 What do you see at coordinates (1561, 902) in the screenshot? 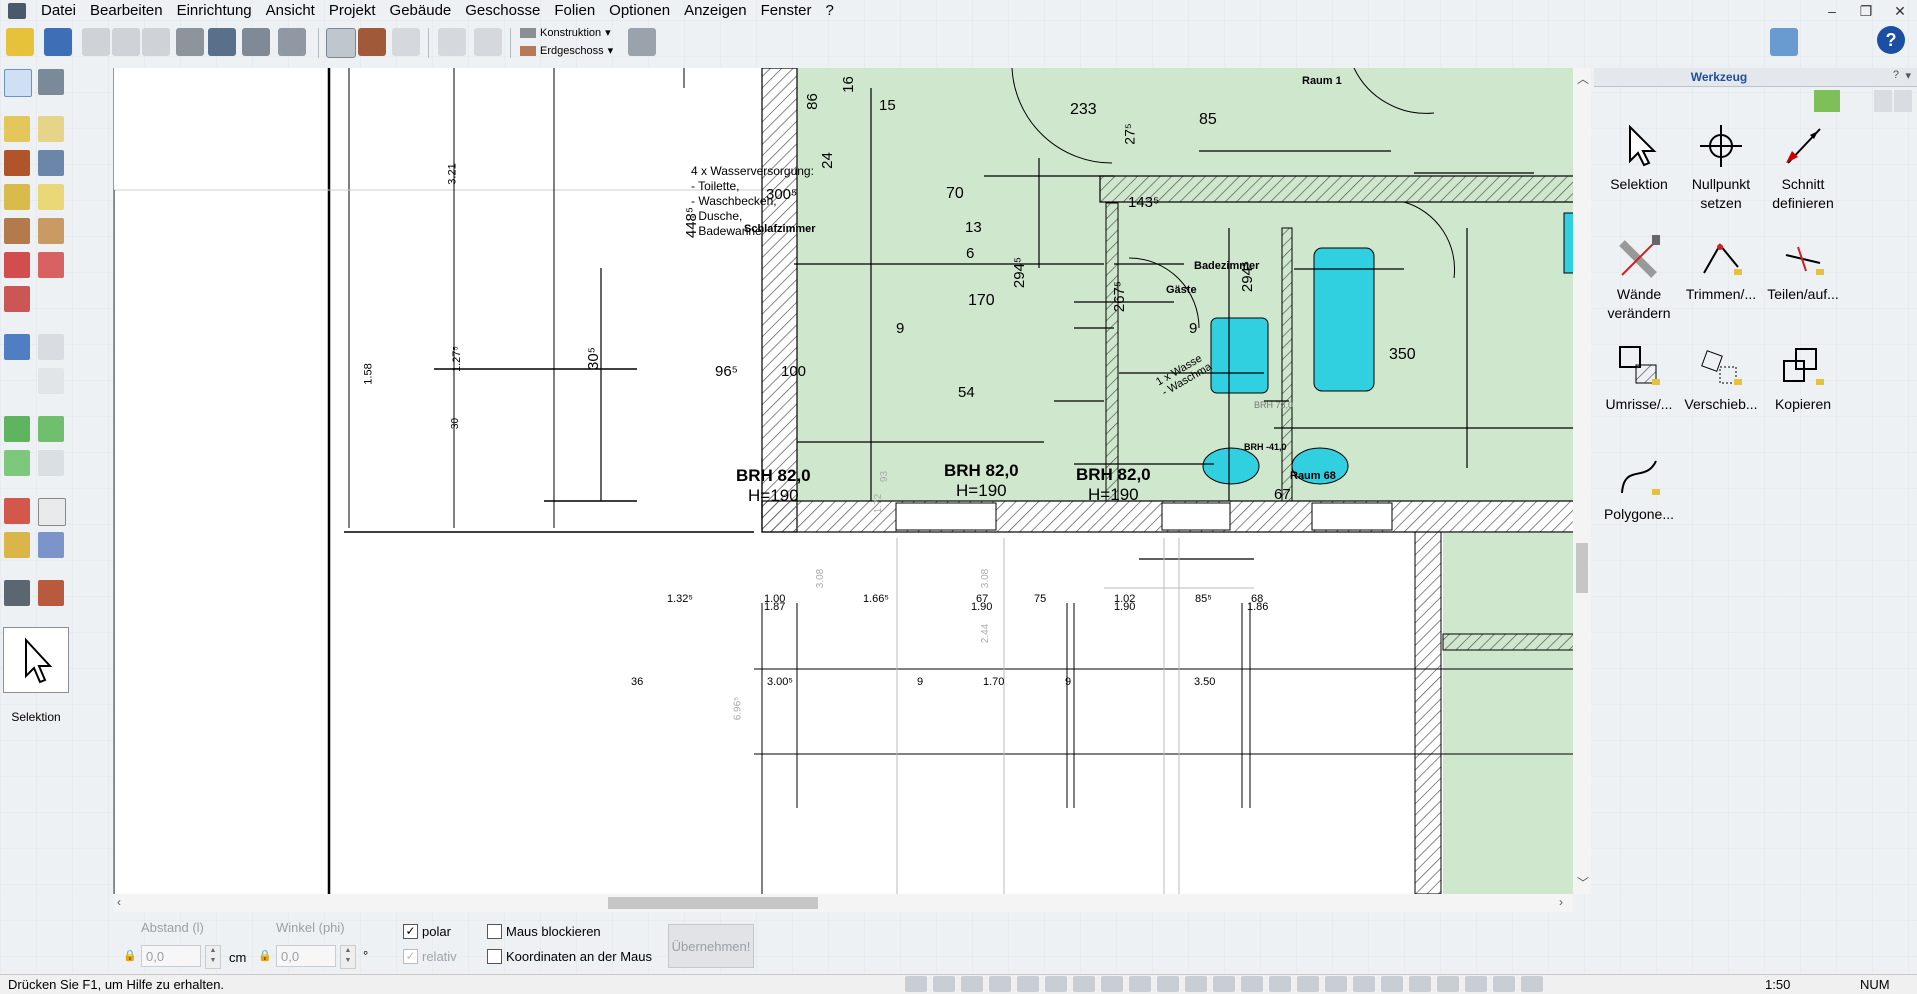
I see `scroll-right-icon: ›` at bounding box center [1561, 902].